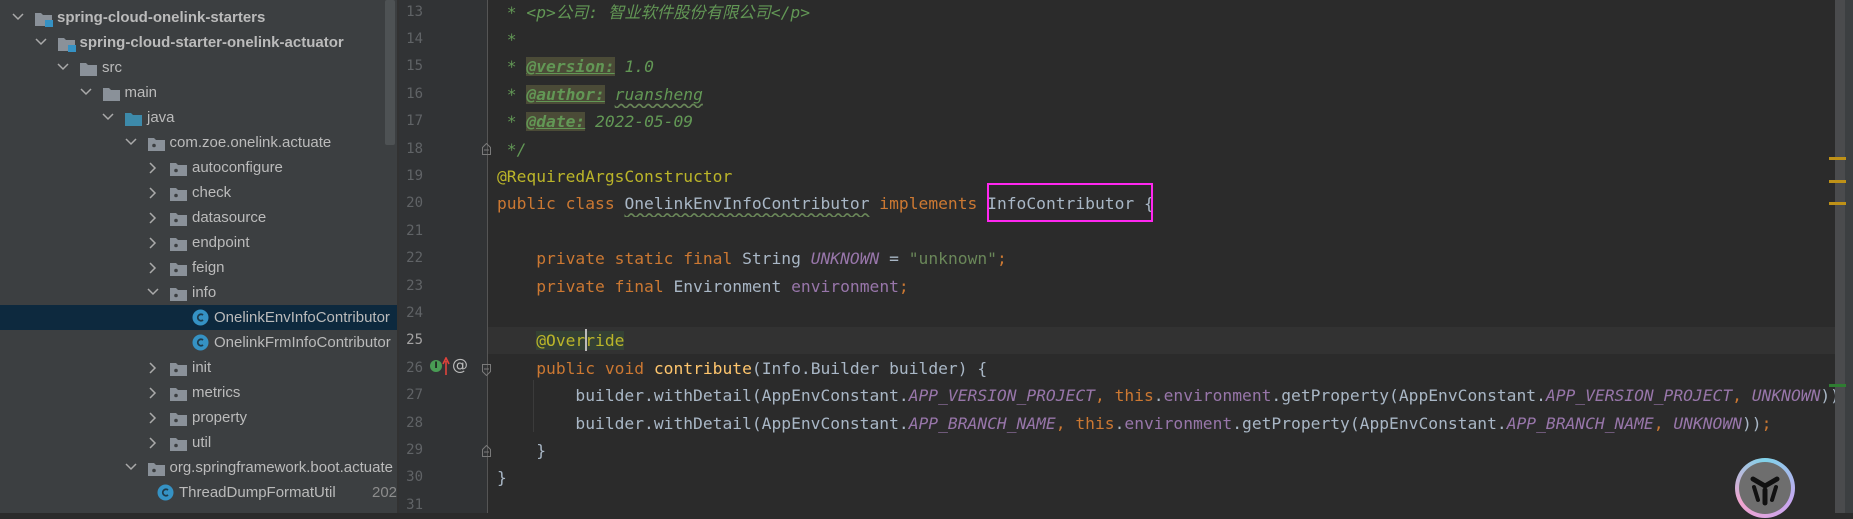 The width and height of the screenshot is (1853, 519). I want to click on annotation-at-icon: @, so click(460, 364).